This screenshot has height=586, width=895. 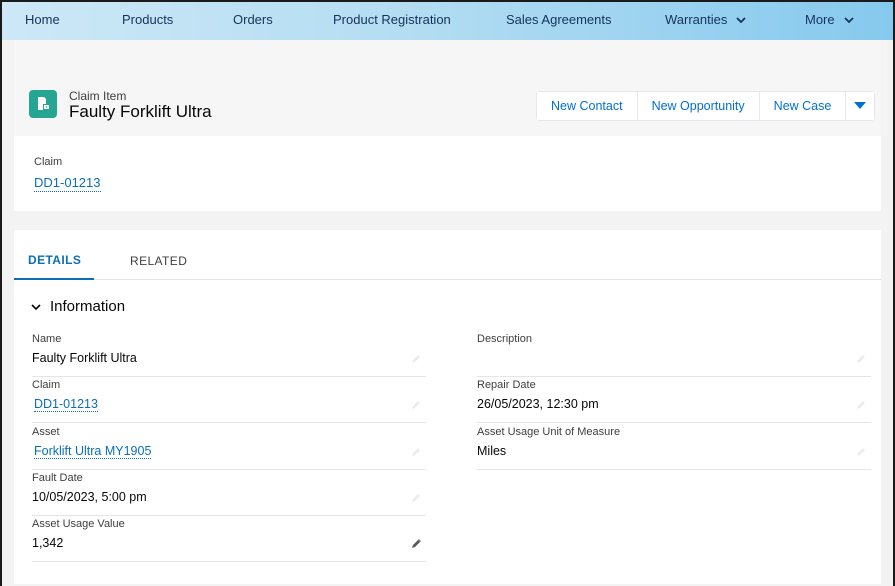 I want to click on field-label: Asset, so click(x=46, y=432).